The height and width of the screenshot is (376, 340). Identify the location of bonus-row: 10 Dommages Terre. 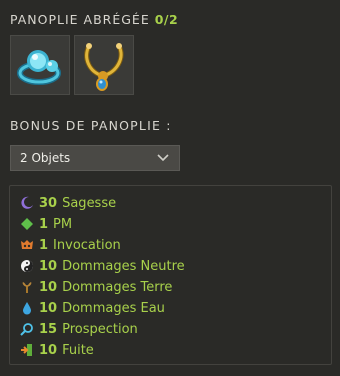
(96, 287).